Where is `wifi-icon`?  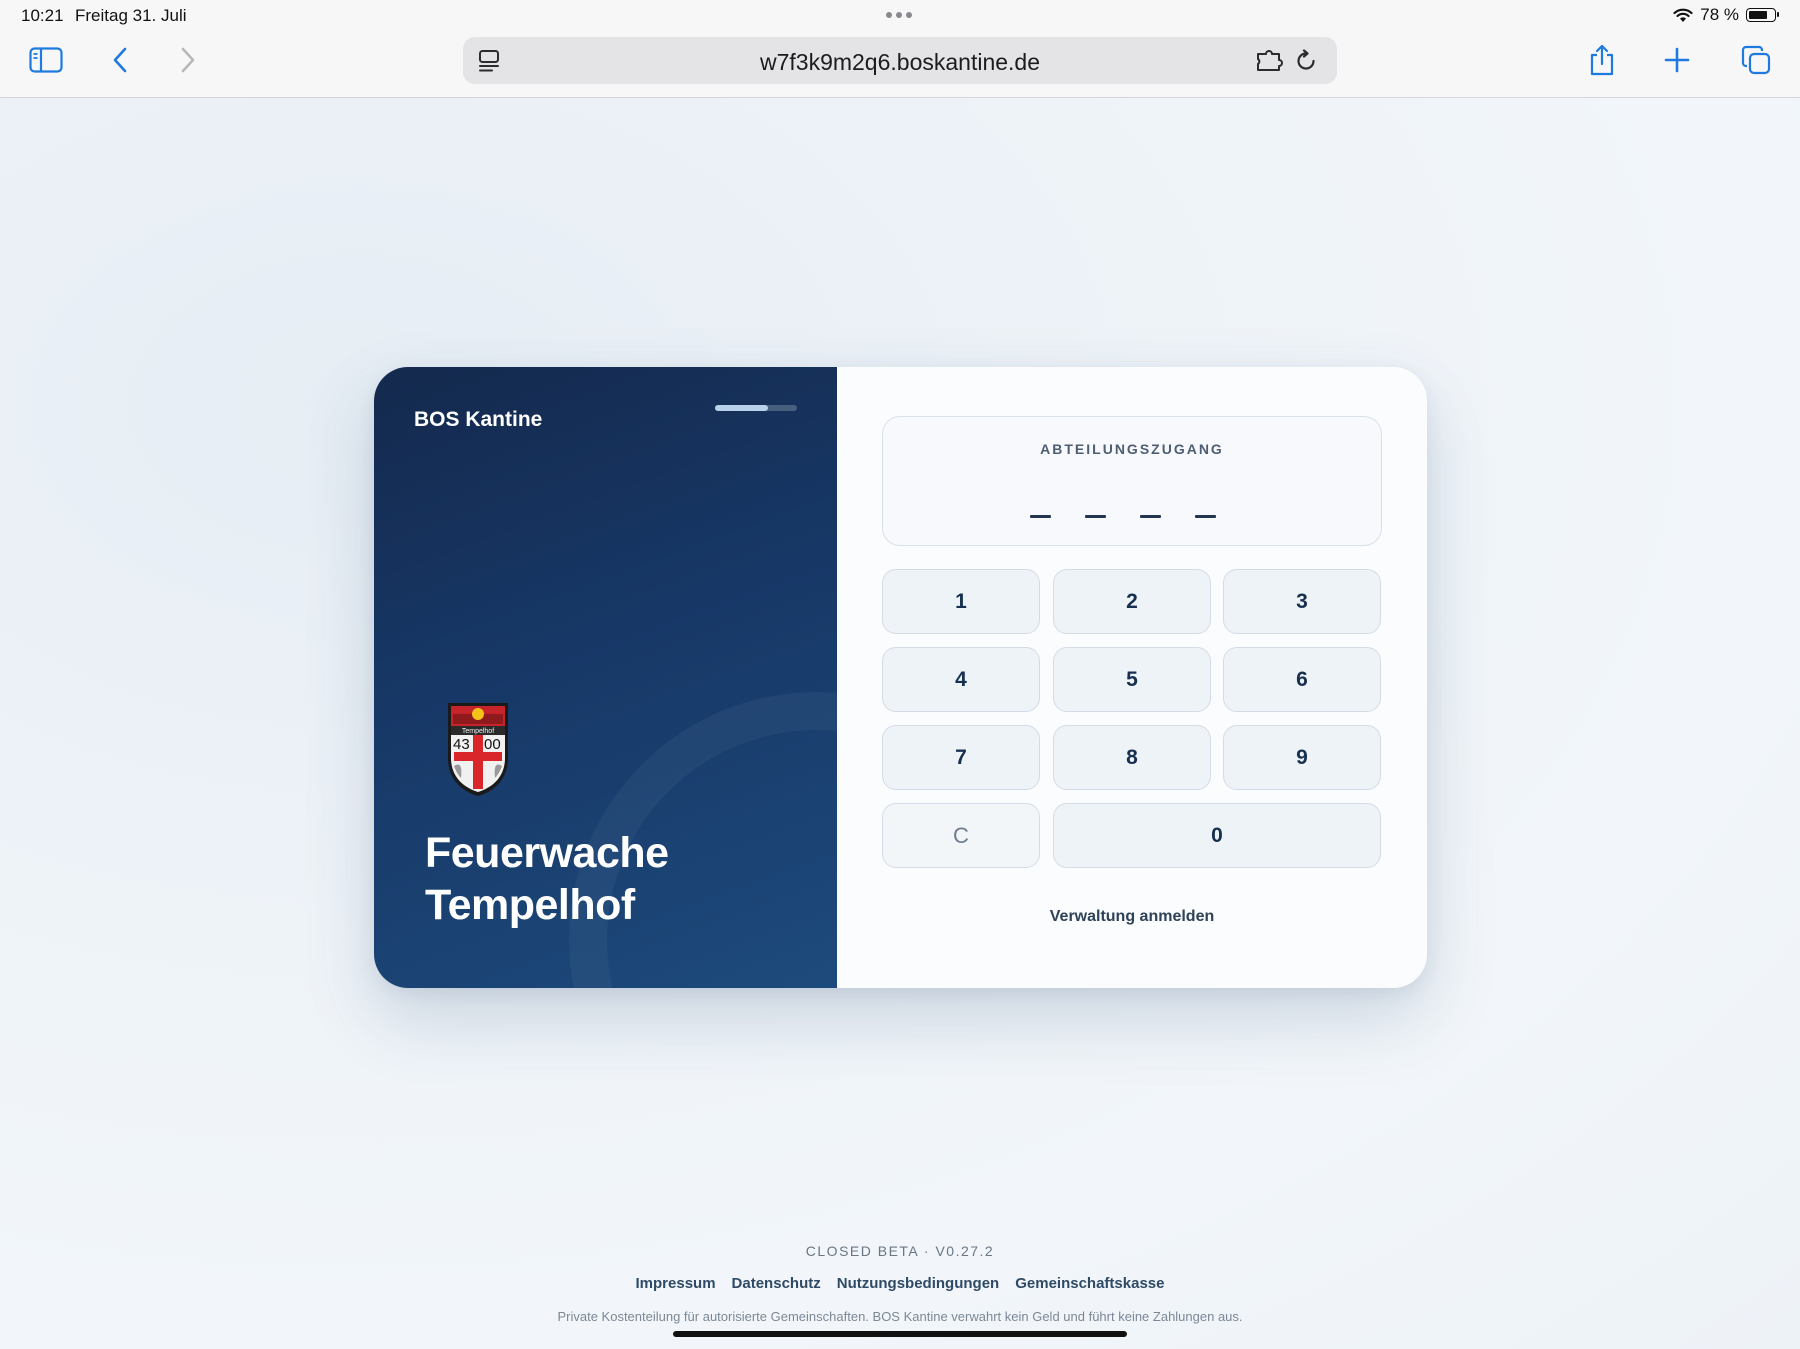 wifi-icon is located at coordinates (1683, 15).